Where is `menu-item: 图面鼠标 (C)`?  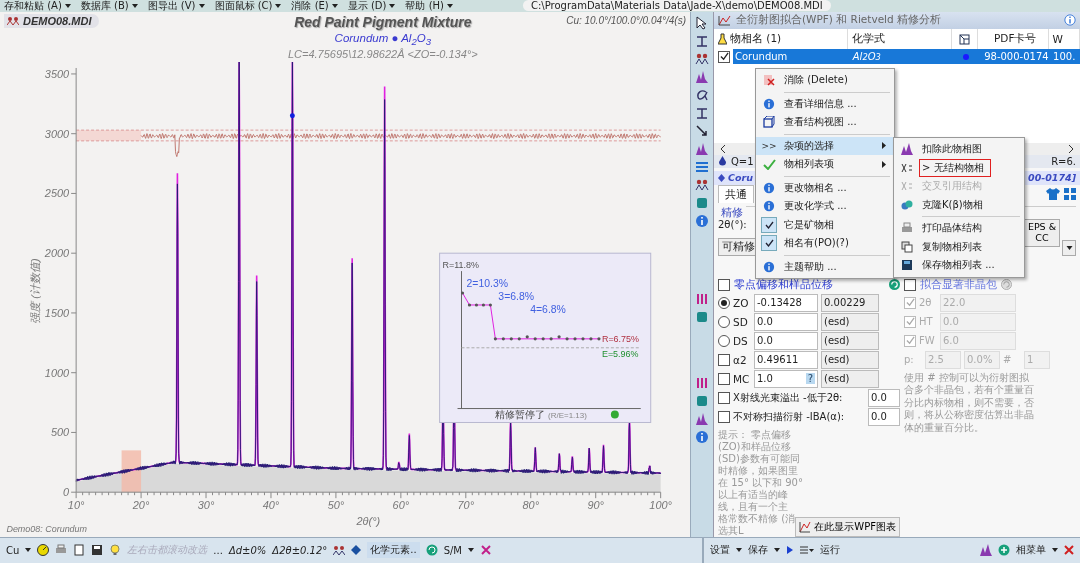
menu-item: 图面鼠标 (C) is located at coordinates (248, 6).